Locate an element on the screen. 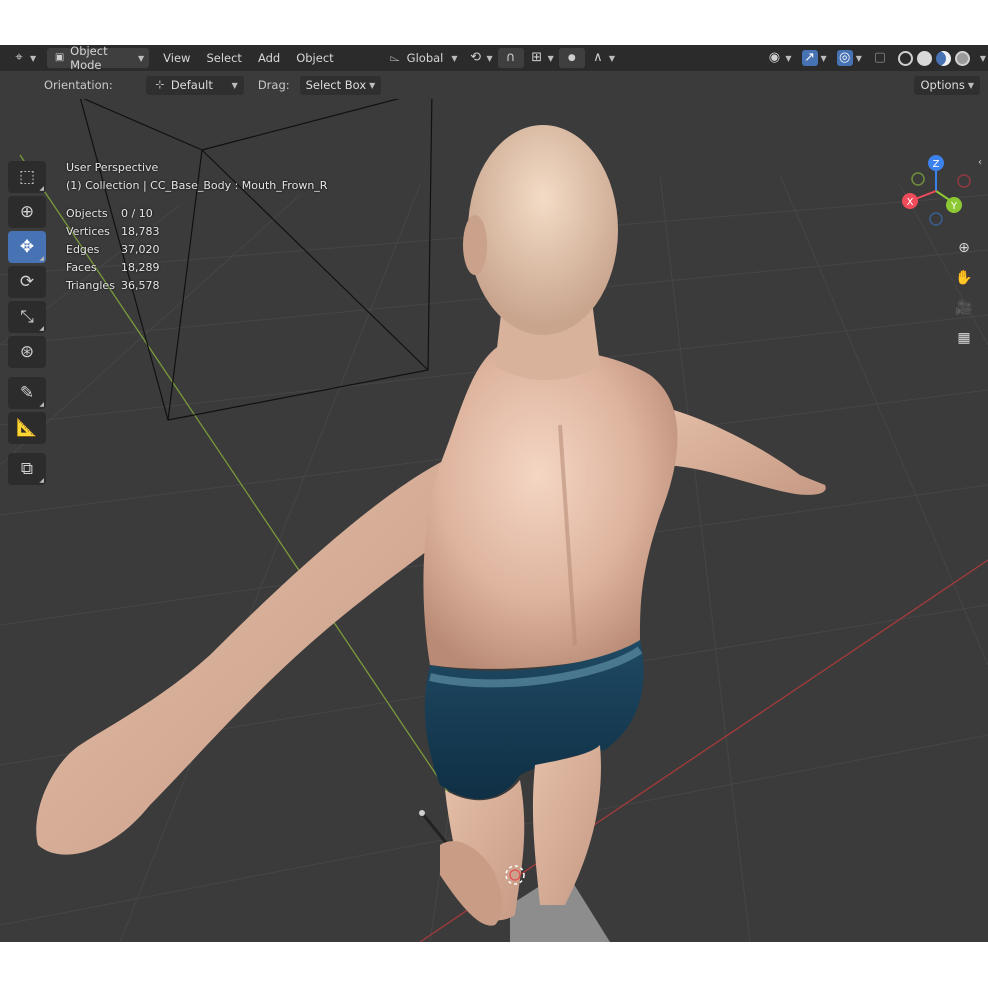  xray-toggle: ▢ is located at coordinates (880, 58).